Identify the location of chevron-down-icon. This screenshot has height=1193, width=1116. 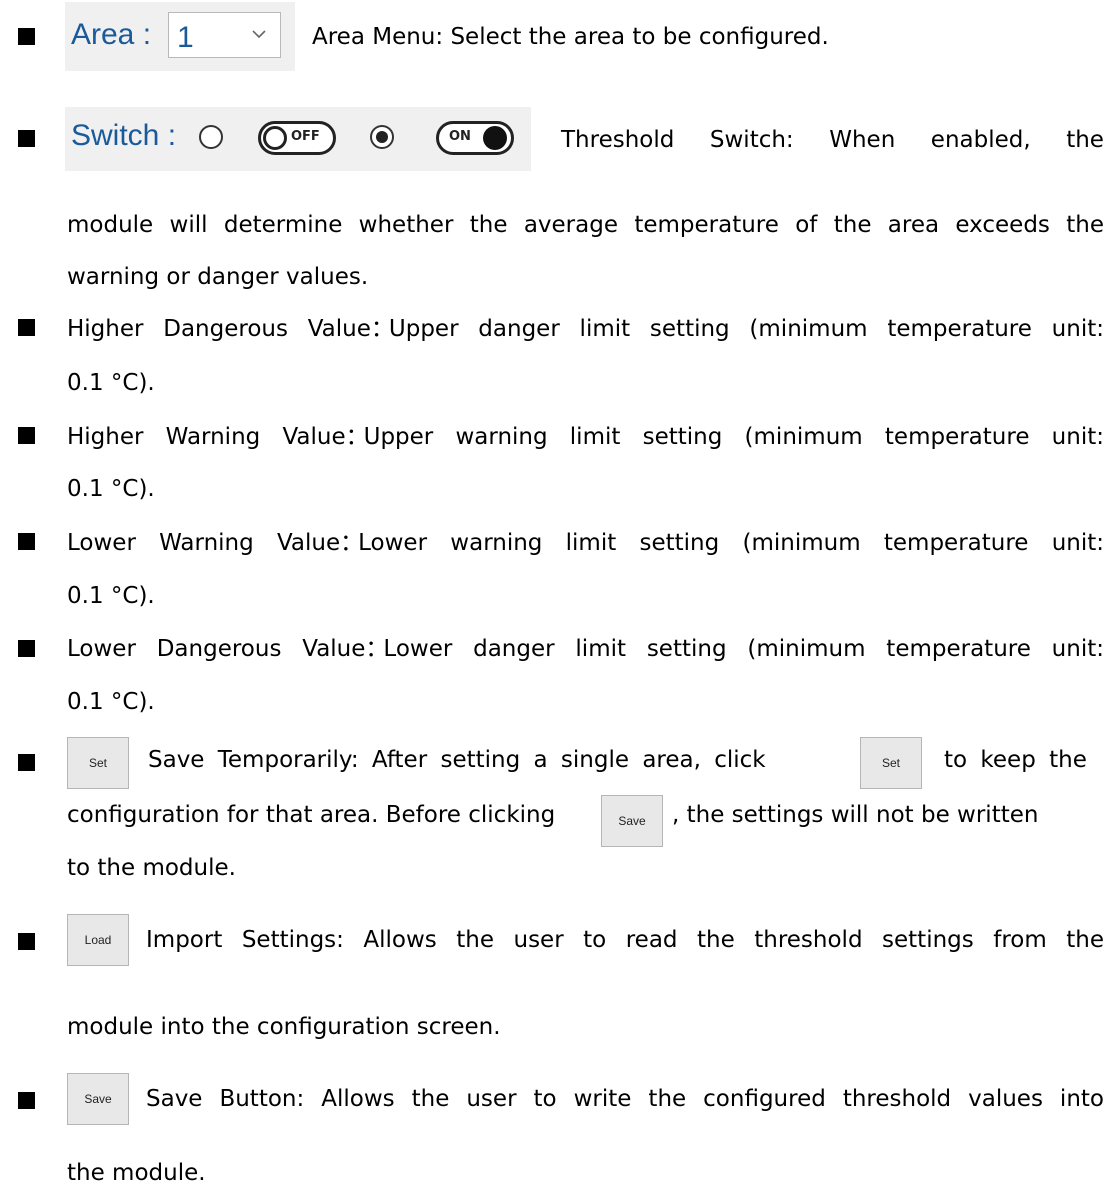
(259, 34).